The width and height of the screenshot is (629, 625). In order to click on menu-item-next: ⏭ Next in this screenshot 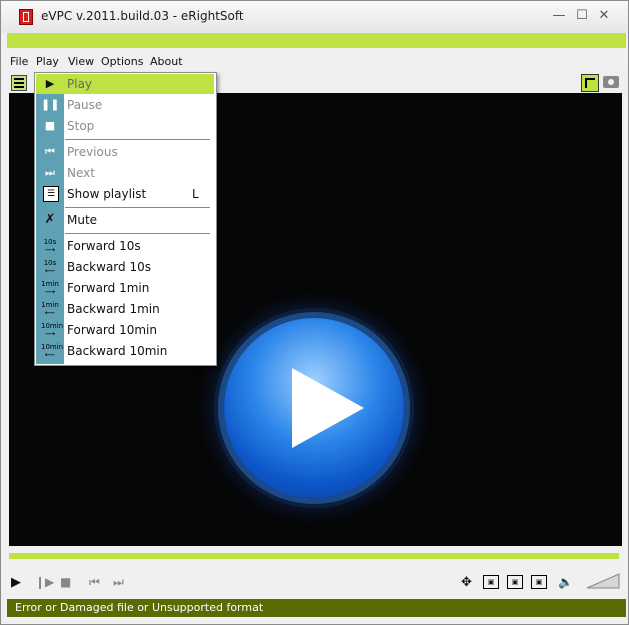, I will do `click(125, 173)`.